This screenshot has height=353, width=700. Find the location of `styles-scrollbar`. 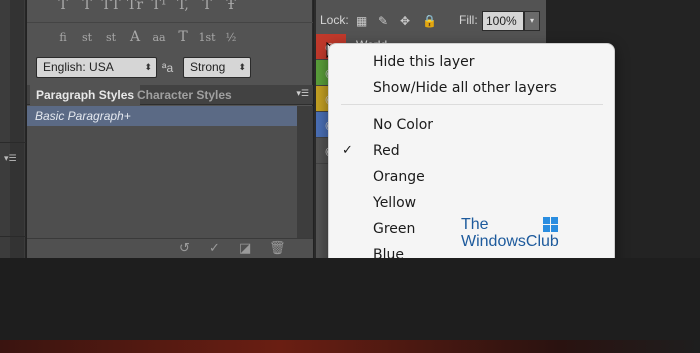

styles-scrollbar is located at coordinates (305, 172).